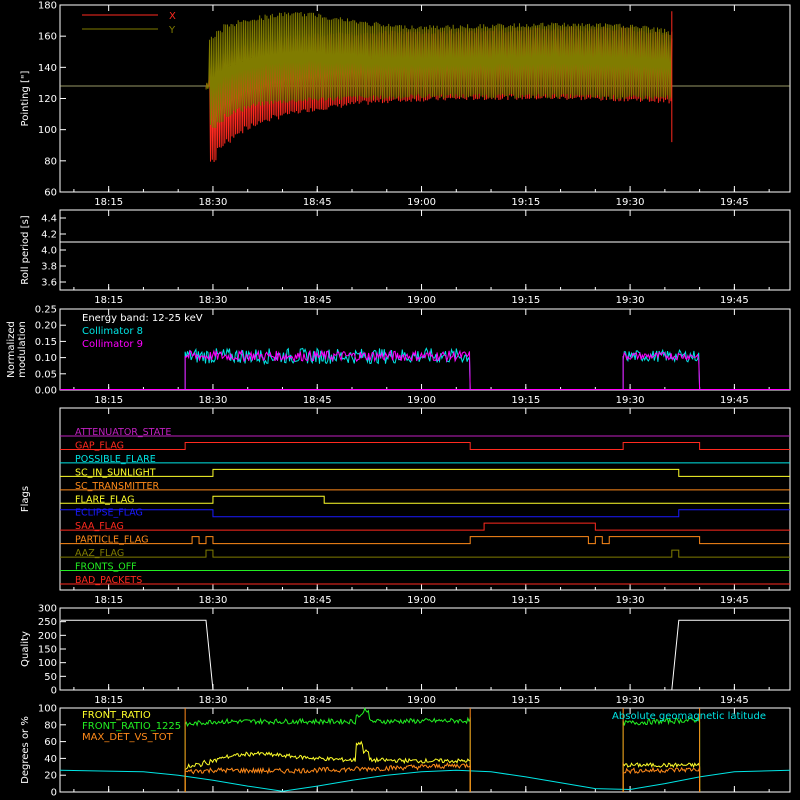  I want to click on legend-label-max_det_vs_tot: MAX_DET_VS_TOT, so click(128, 737).